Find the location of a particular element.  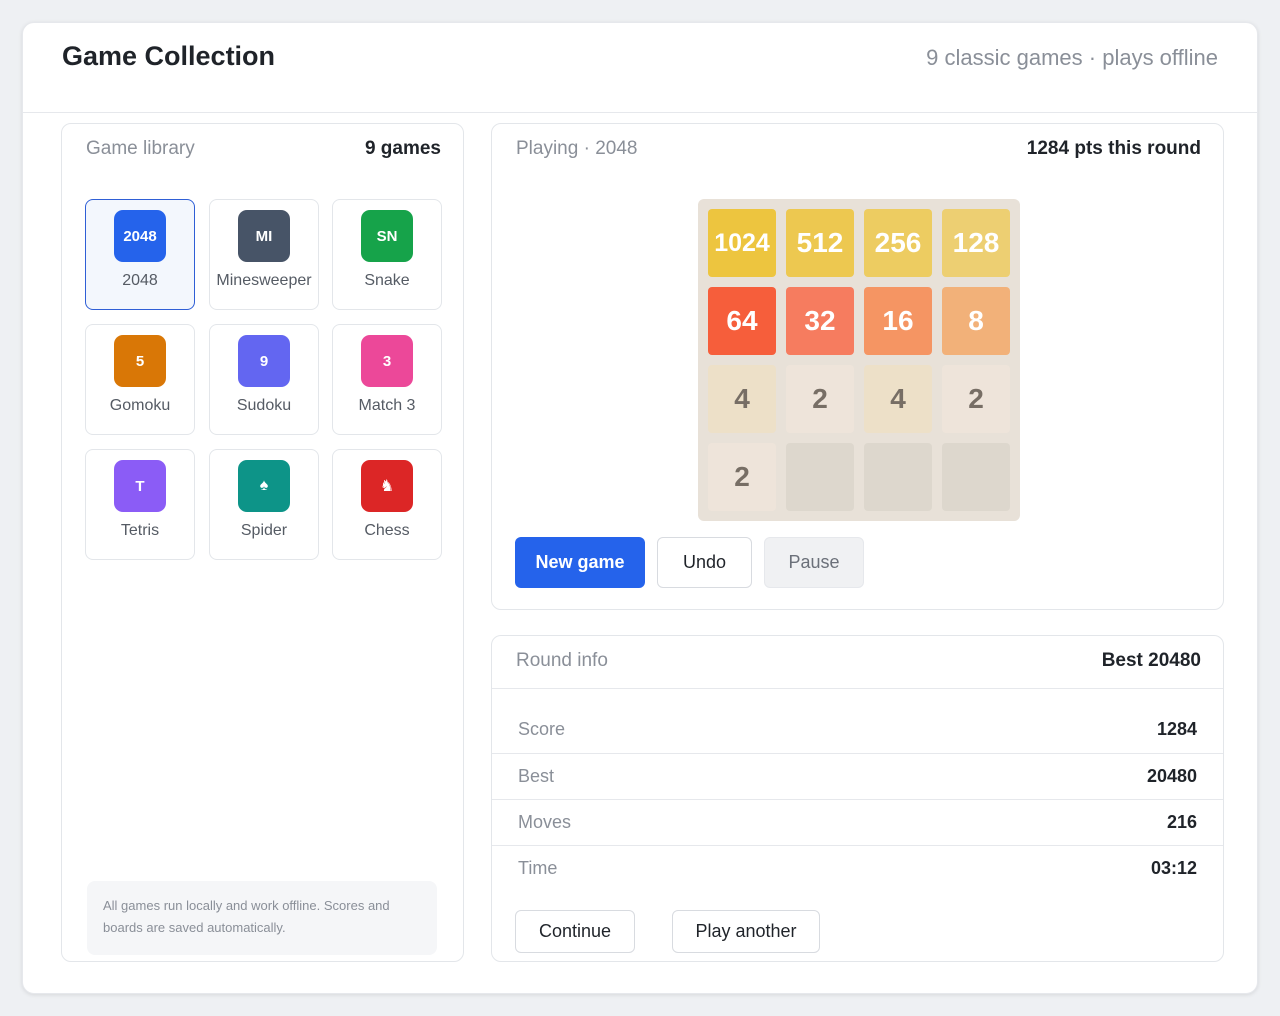

game-tile-minesweeper: MI Minesweeper is located at coordinates (264, 254).